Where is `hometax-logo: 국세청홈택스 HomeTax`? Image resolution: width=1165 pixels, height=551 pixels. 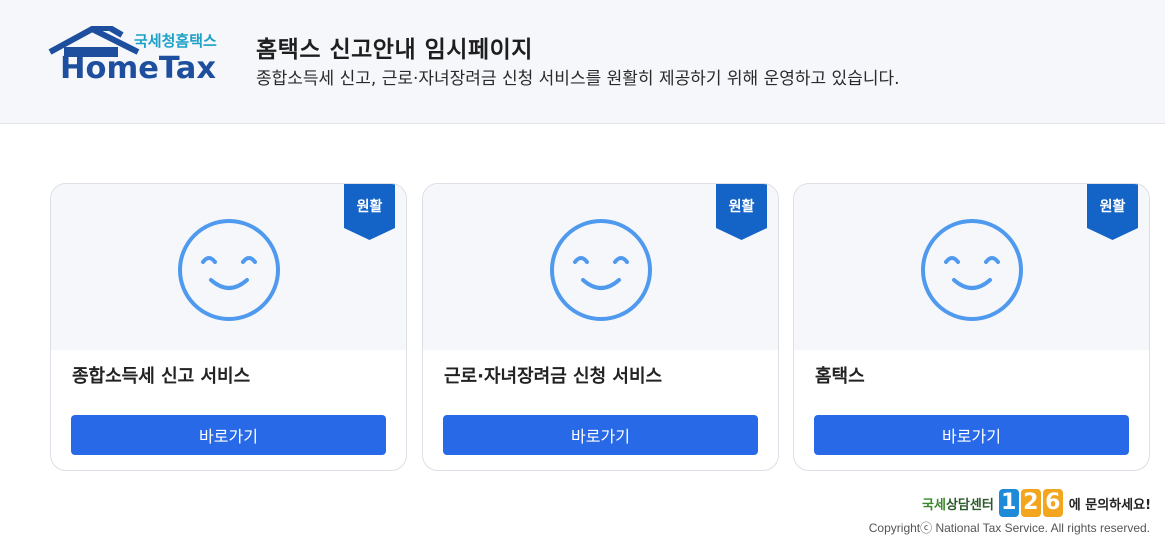
hometax-logo: 국세청홈택스 HomeTax is located at coordinates (134, 55).